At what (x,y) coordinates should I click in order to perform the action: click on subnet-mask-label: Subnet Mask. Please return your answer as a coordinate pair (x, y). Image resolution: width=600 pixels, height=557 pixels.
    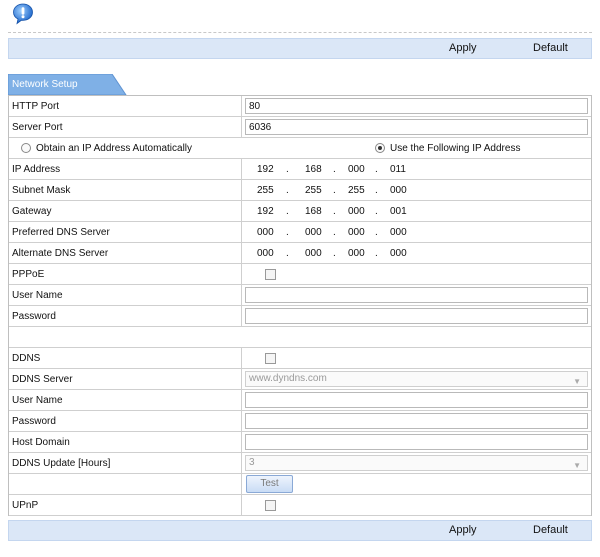
    Looking at the image, I should click on (41, 190).